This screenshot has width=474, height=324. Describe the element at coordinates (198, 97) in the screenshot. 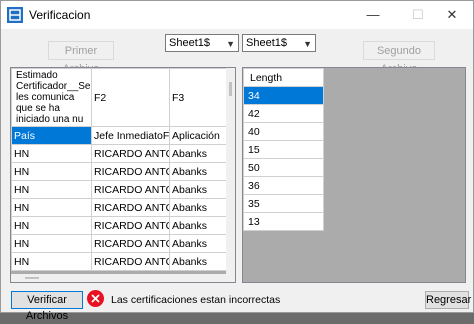

I see `column-header-f3: F3` at that location.